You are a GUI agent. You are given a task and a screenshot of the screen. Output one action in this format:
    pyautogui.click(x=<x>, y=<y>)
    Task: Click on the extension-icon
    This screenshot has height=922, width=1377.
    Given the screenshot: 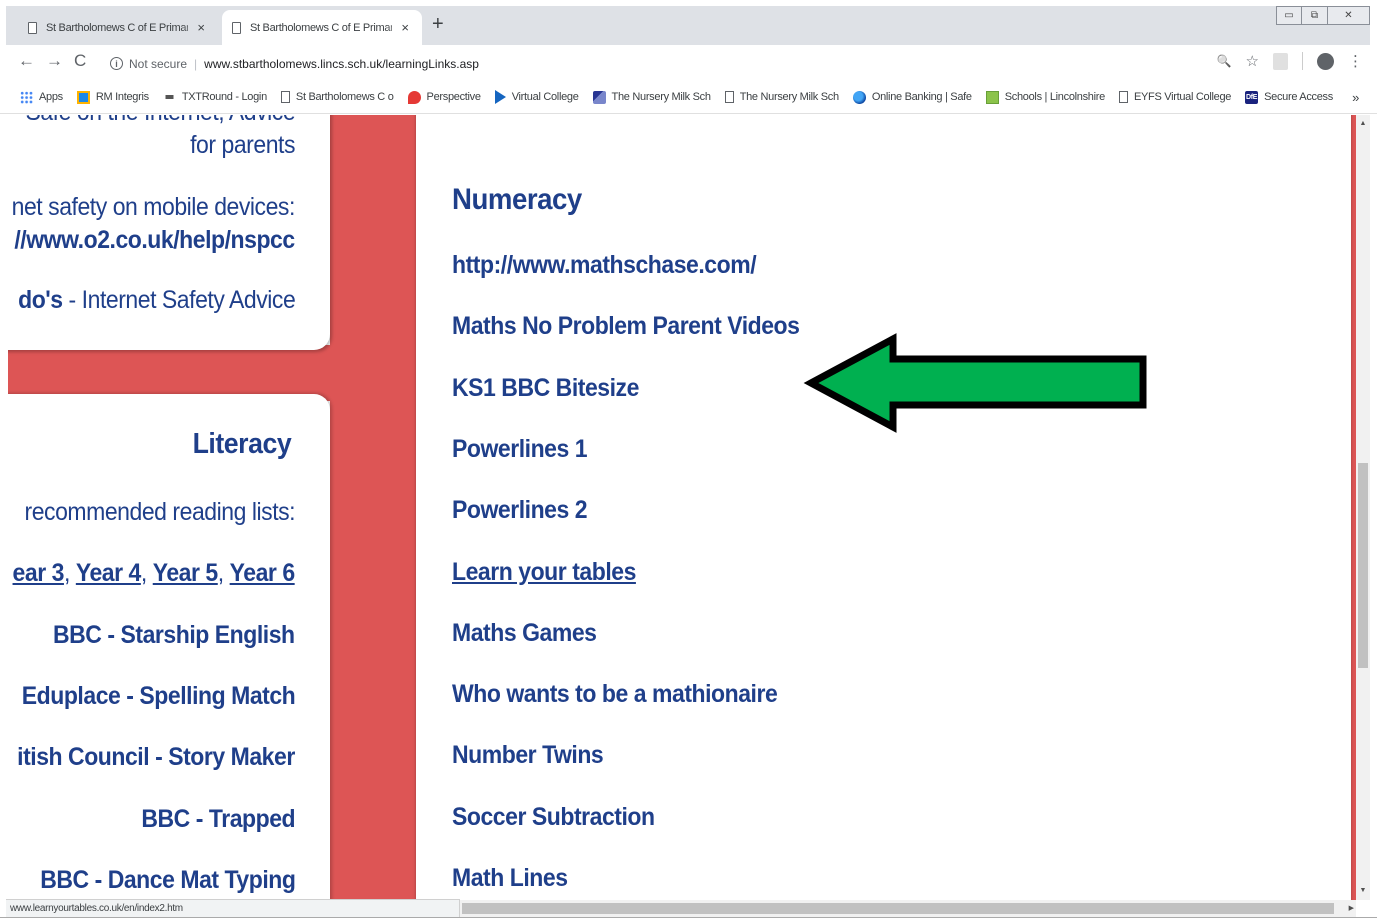 What is the action you would take?
    pyautogui.click(x=1280, y=61)
    